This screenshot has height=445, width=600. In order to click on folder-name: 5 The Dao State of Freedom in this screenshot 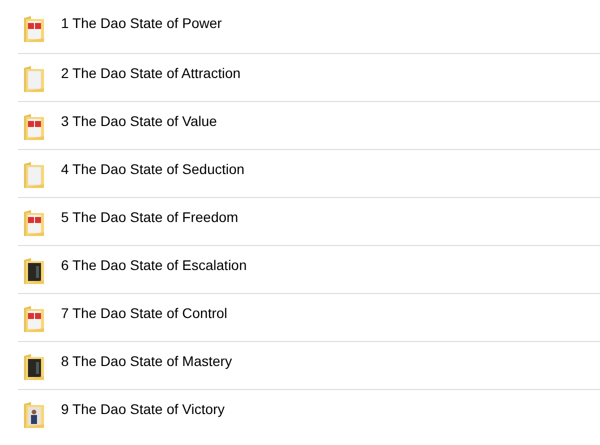, I will do `click(149, 217)`.